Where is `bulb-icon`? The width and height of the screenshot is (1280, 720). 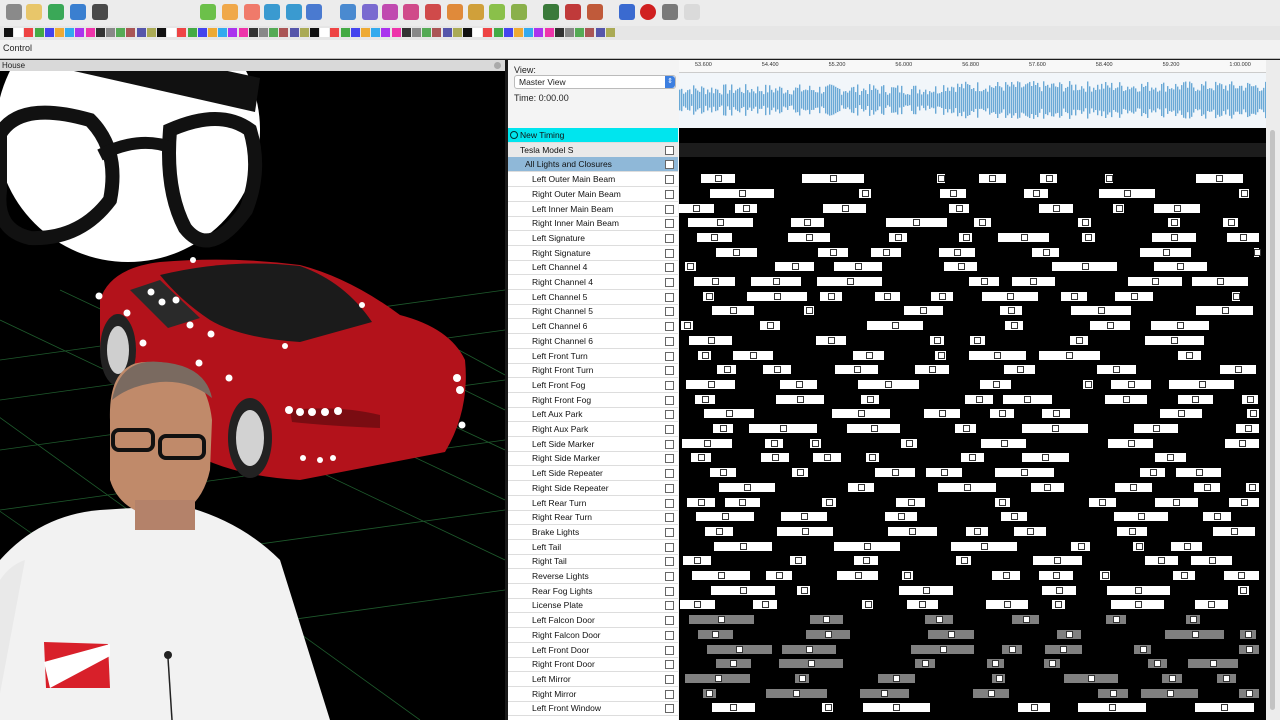
bulb-icon is located at coordinates (670, 12).